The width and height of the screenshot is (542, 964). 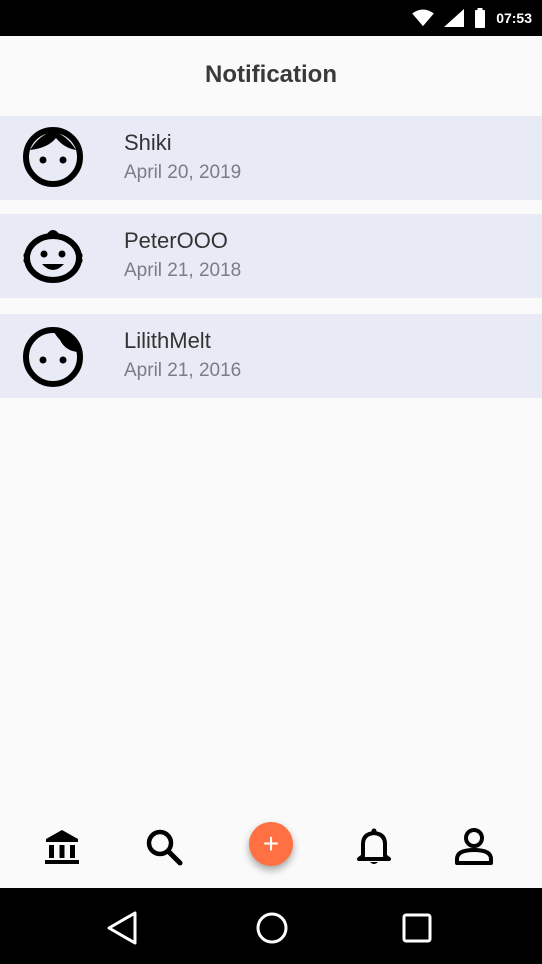 I want to click on system-back-button, so click(x=122, y=928).